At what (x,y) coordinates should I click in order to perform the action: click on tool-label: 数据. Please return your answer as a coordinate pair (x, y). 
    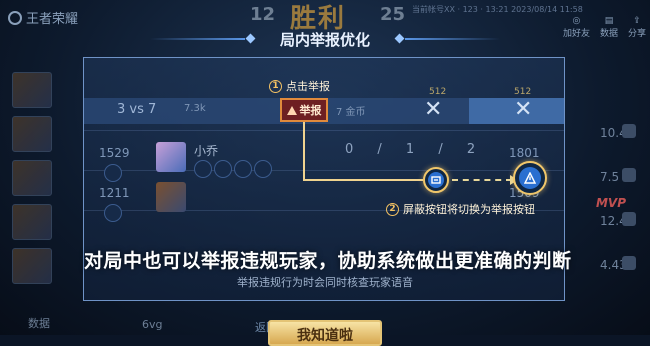
    Looking at the image, I should click on (608, 34).